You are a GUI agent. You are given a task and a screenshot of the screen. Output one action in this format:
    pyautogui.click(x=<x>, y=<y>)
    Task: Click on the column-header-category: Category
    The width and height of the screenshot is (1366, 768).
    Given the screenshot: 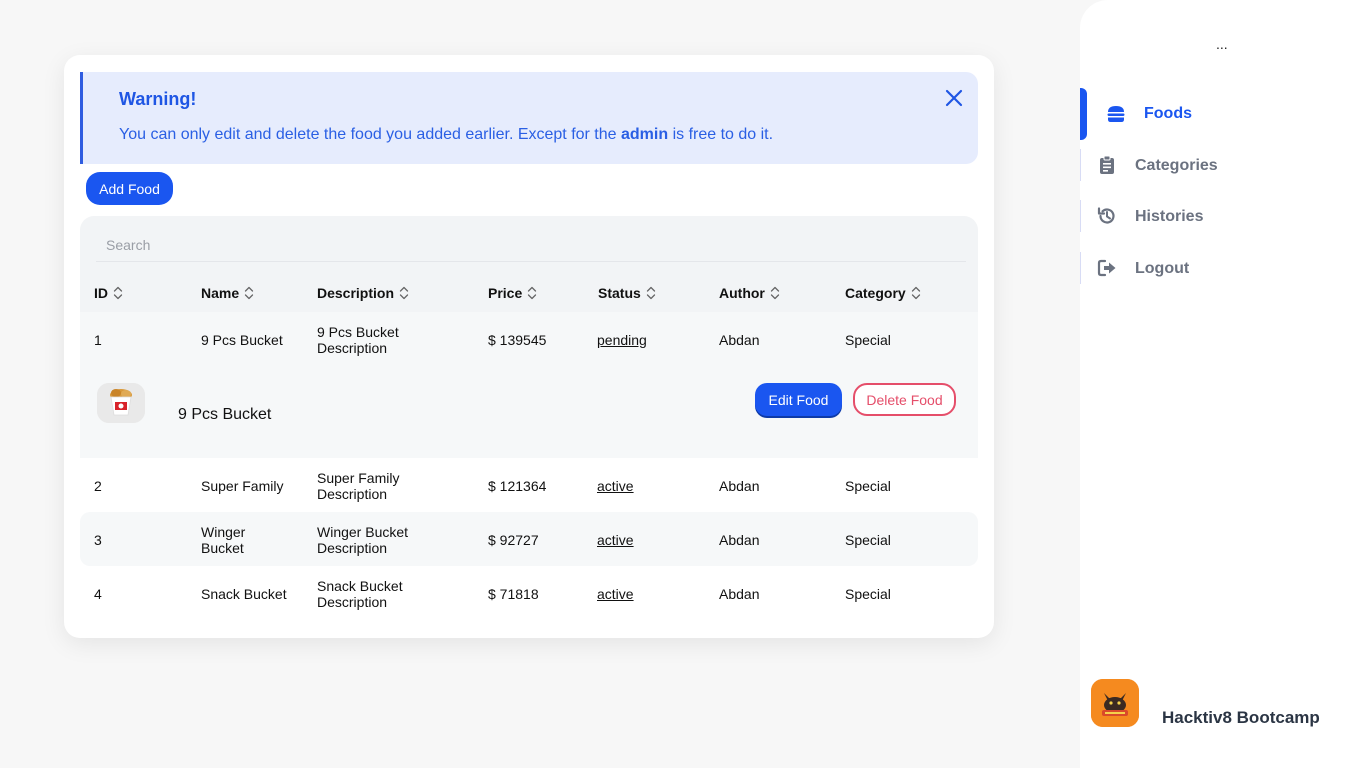 What is the action you would take?
    pyautogui.click(x=883, y=293)
    